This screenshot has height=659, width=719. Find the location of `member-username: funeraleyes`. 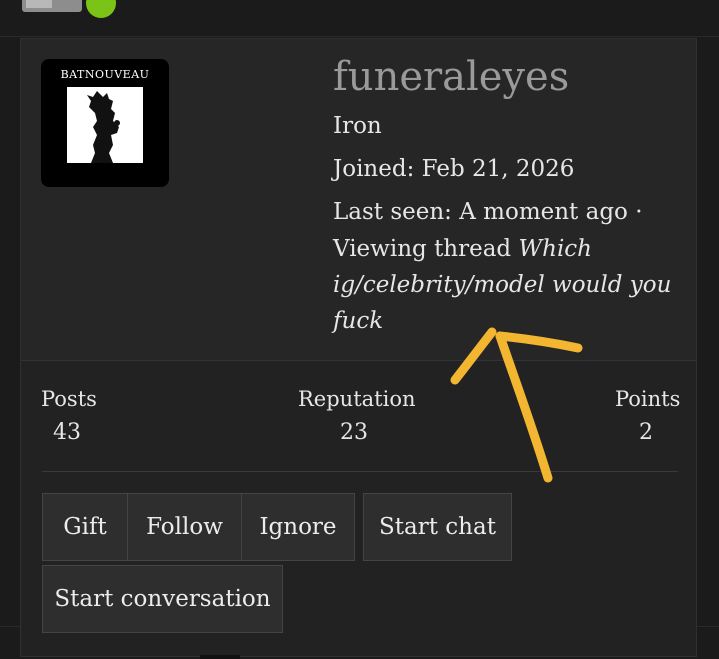

member-username: funeraleyes is located at coordinates (451, 77).